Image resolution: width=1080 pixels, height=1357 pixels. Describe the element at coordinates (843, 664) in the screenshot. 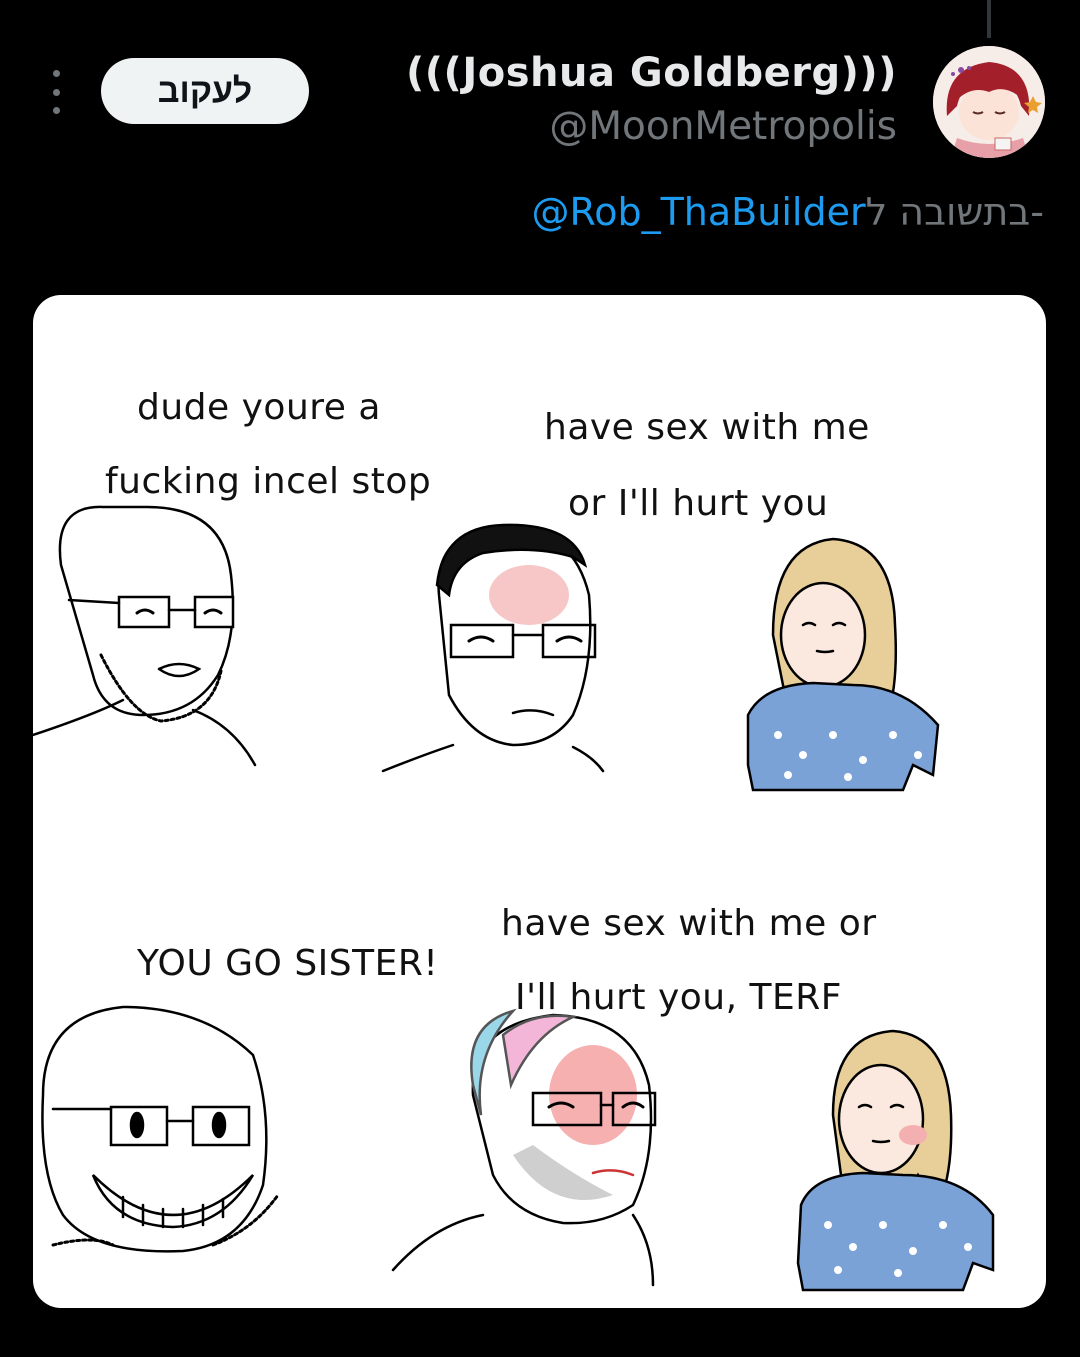

I see `girl-figure-top` at that location.